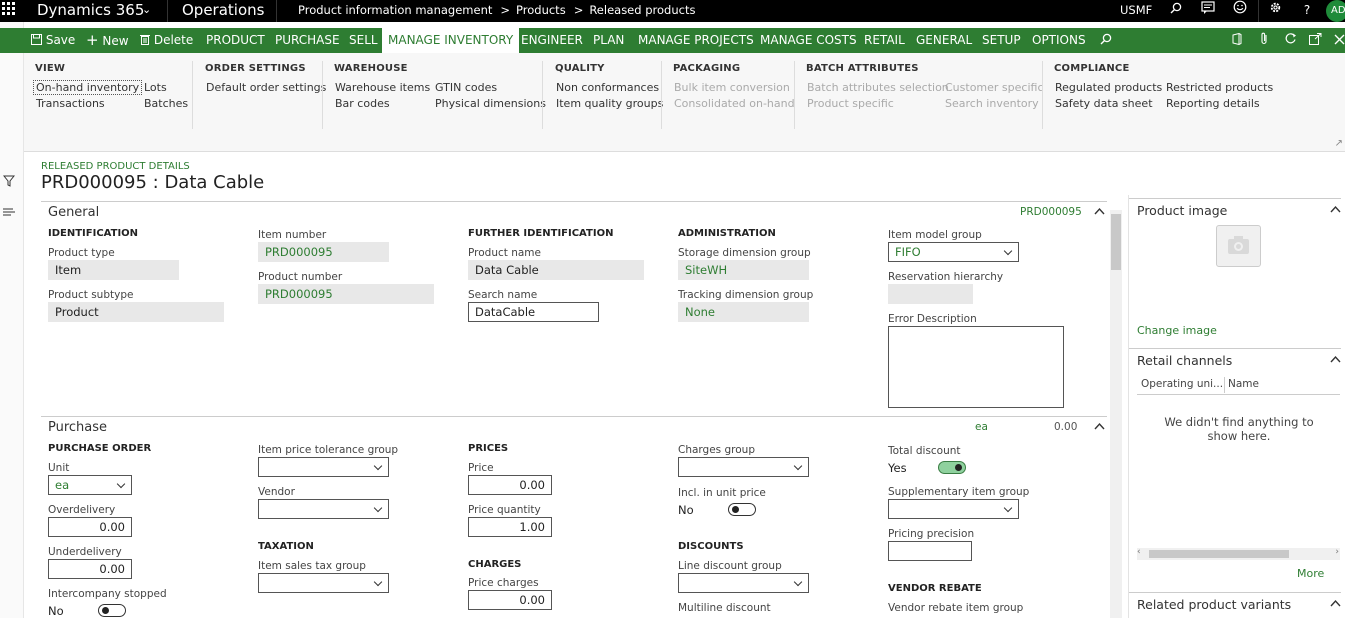 This screenshot has width=1345, height=618. What do you see at coordinates (90, 569) in the screenshot?
I see `underdelivery-input: 0.00` at bounding box center [90, 569].